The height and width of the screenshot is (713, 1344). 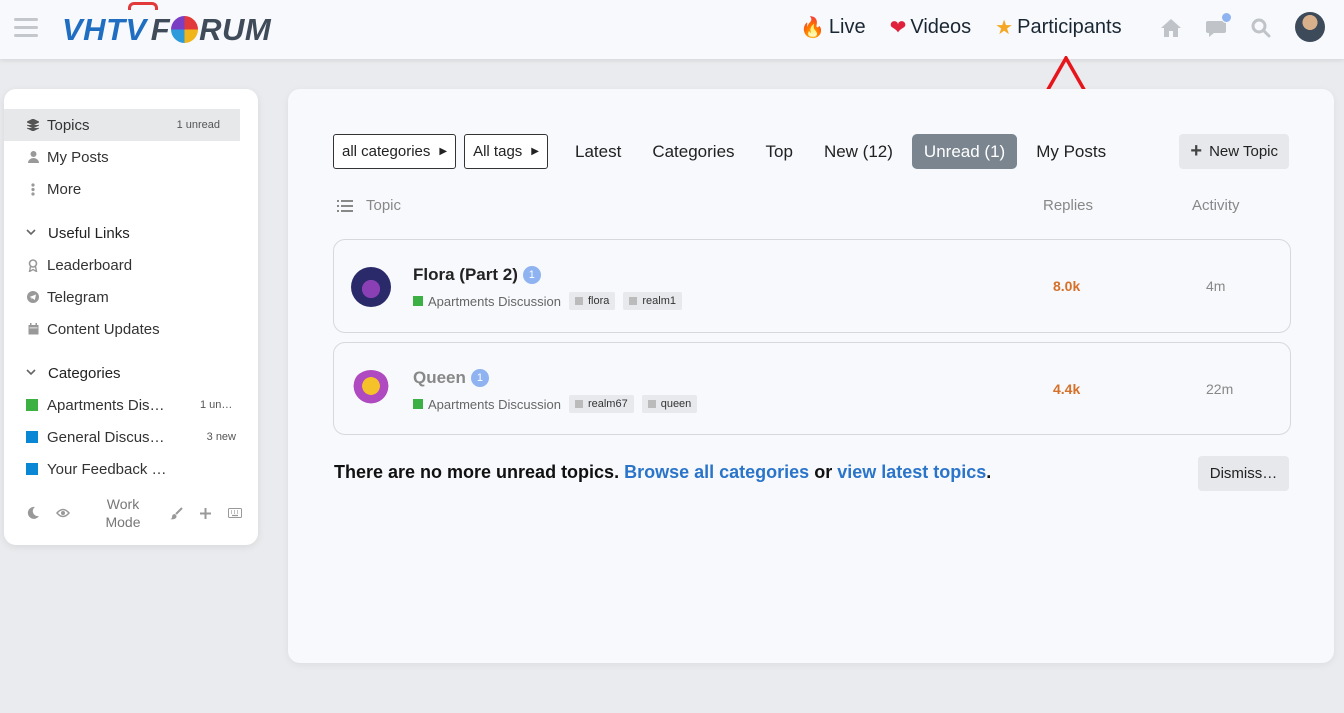 I want to click on topic-activity: 4m, so click(x=1215, y=286).